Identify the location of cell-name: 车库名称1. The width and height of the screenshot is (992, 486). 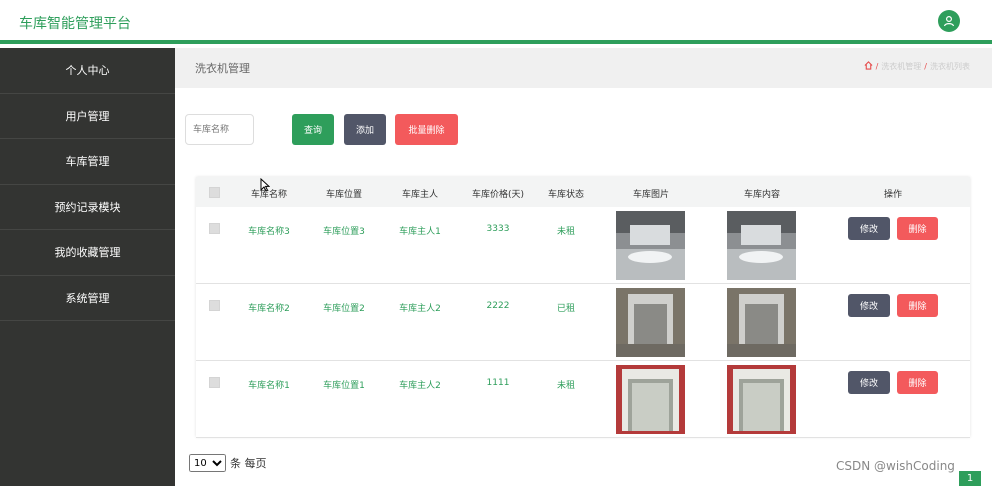
(269, 386).